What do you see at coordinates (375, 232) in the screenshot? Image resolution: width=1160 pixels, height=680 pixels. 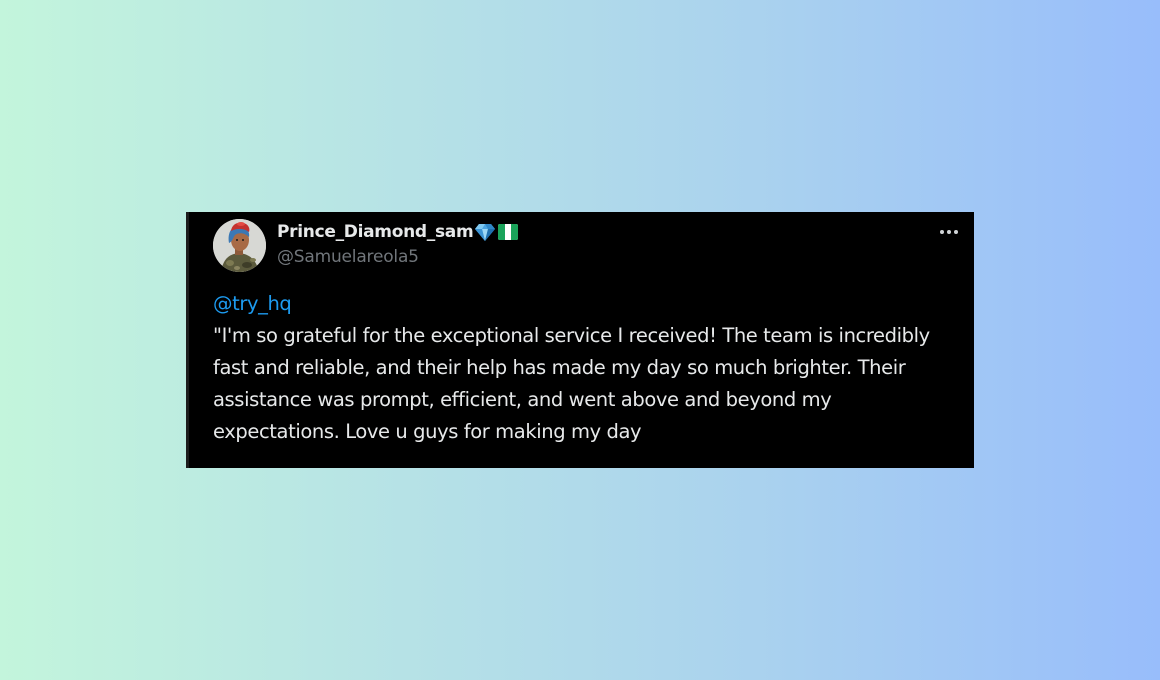 I see `author-display-name: Prince_Diamond_sam` at bounding box center [375, 232].